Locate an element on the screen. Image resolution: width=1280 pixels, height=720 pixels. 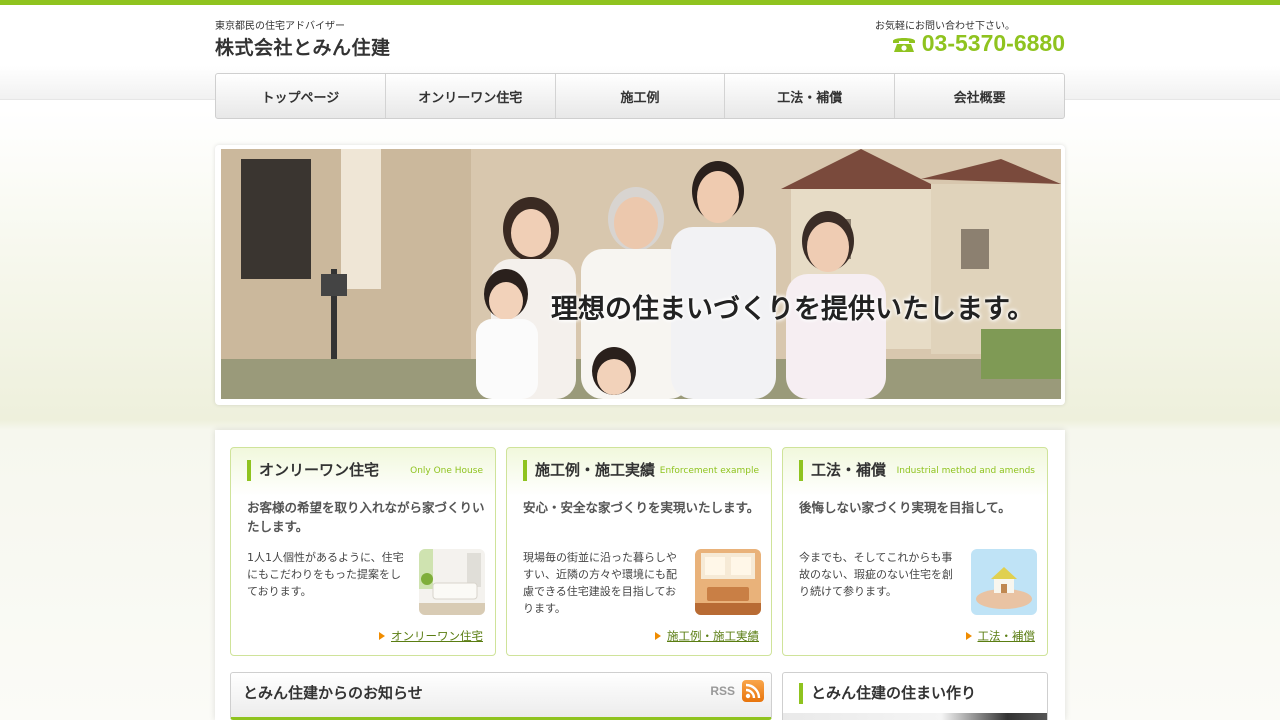
global-nav: トップページ オンリーワン住宅 施工例 工法・補償 会社概要 is located at coordinates (640, 96).